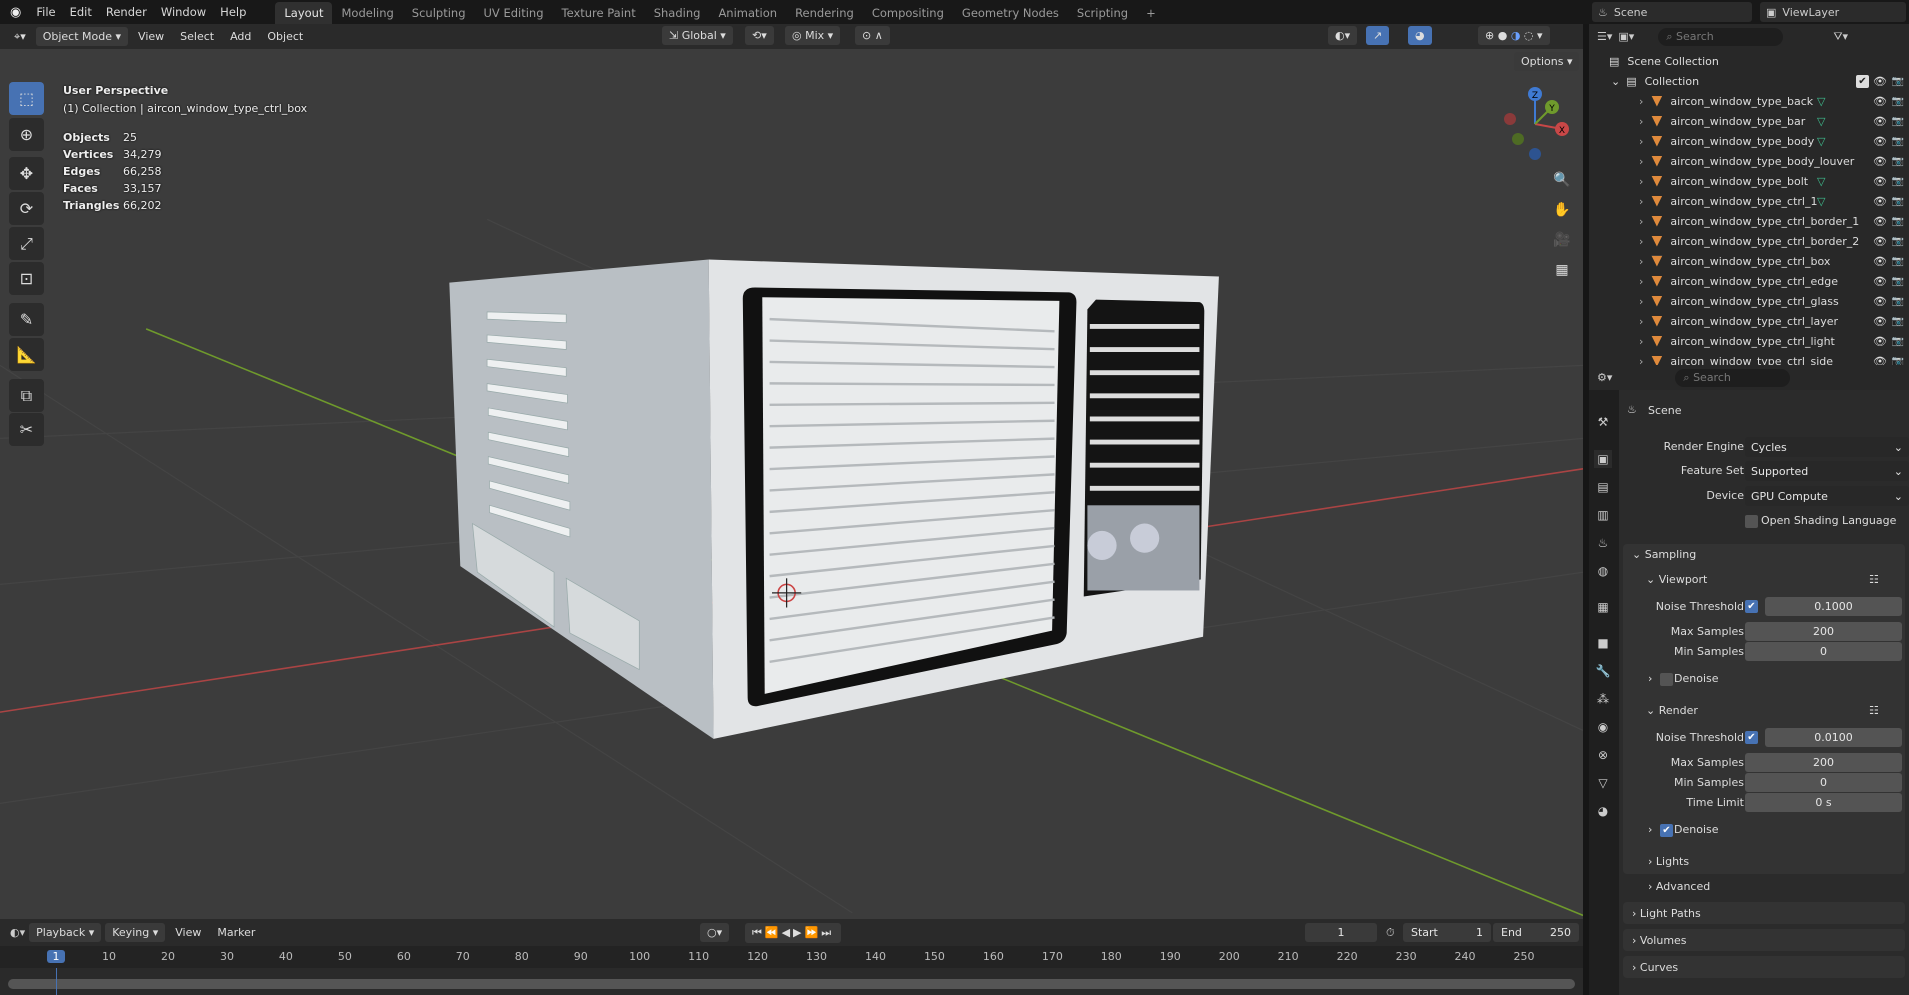  What do you see at coordinates (677, 13) in the screenshot?
I see `tab-shading: Shading` at bounding box center [677, 13].